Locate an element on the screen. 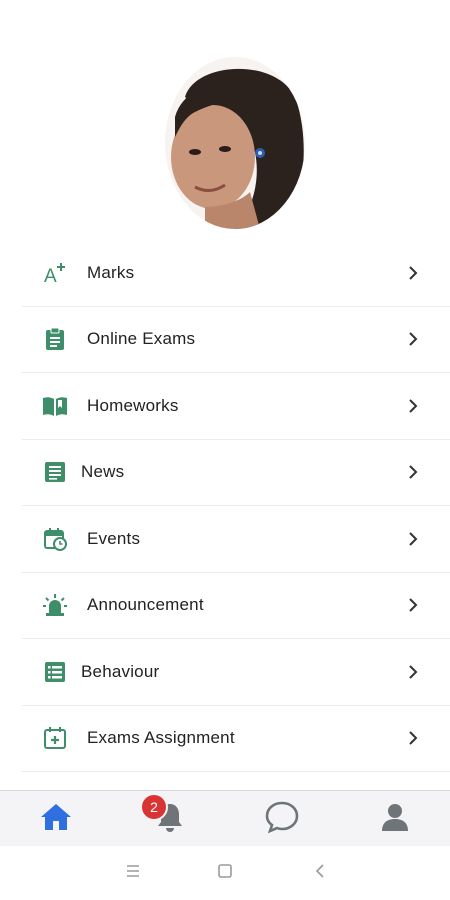 This screenshot has height=900, width=450. newspaper-icon is located at coordinates (55, 472).